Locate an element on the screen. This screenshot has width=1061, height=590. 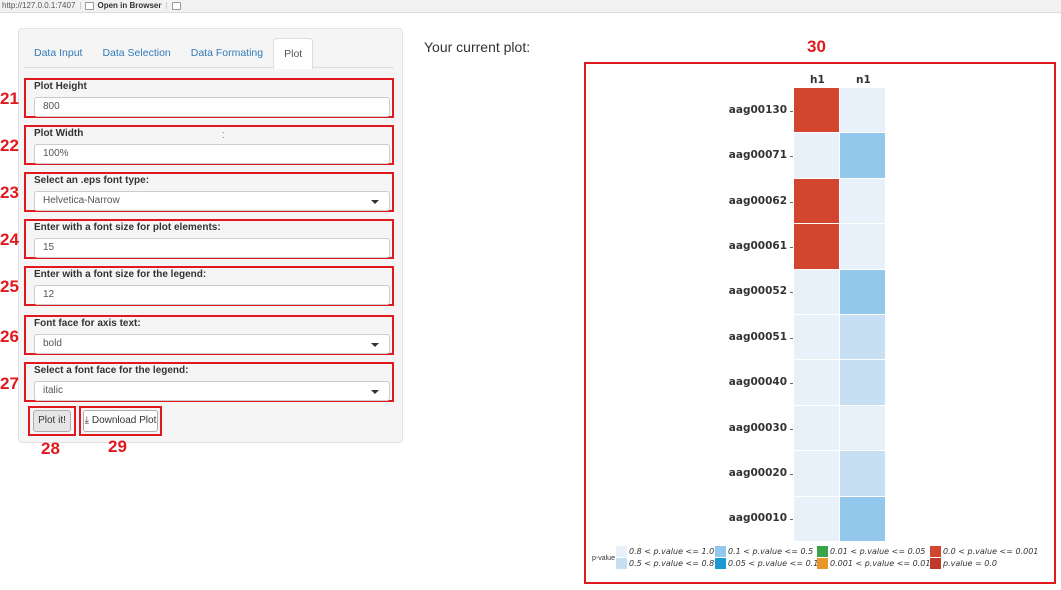
plot-height-group: Plot Height 800 is located at coordinates (209, 98).